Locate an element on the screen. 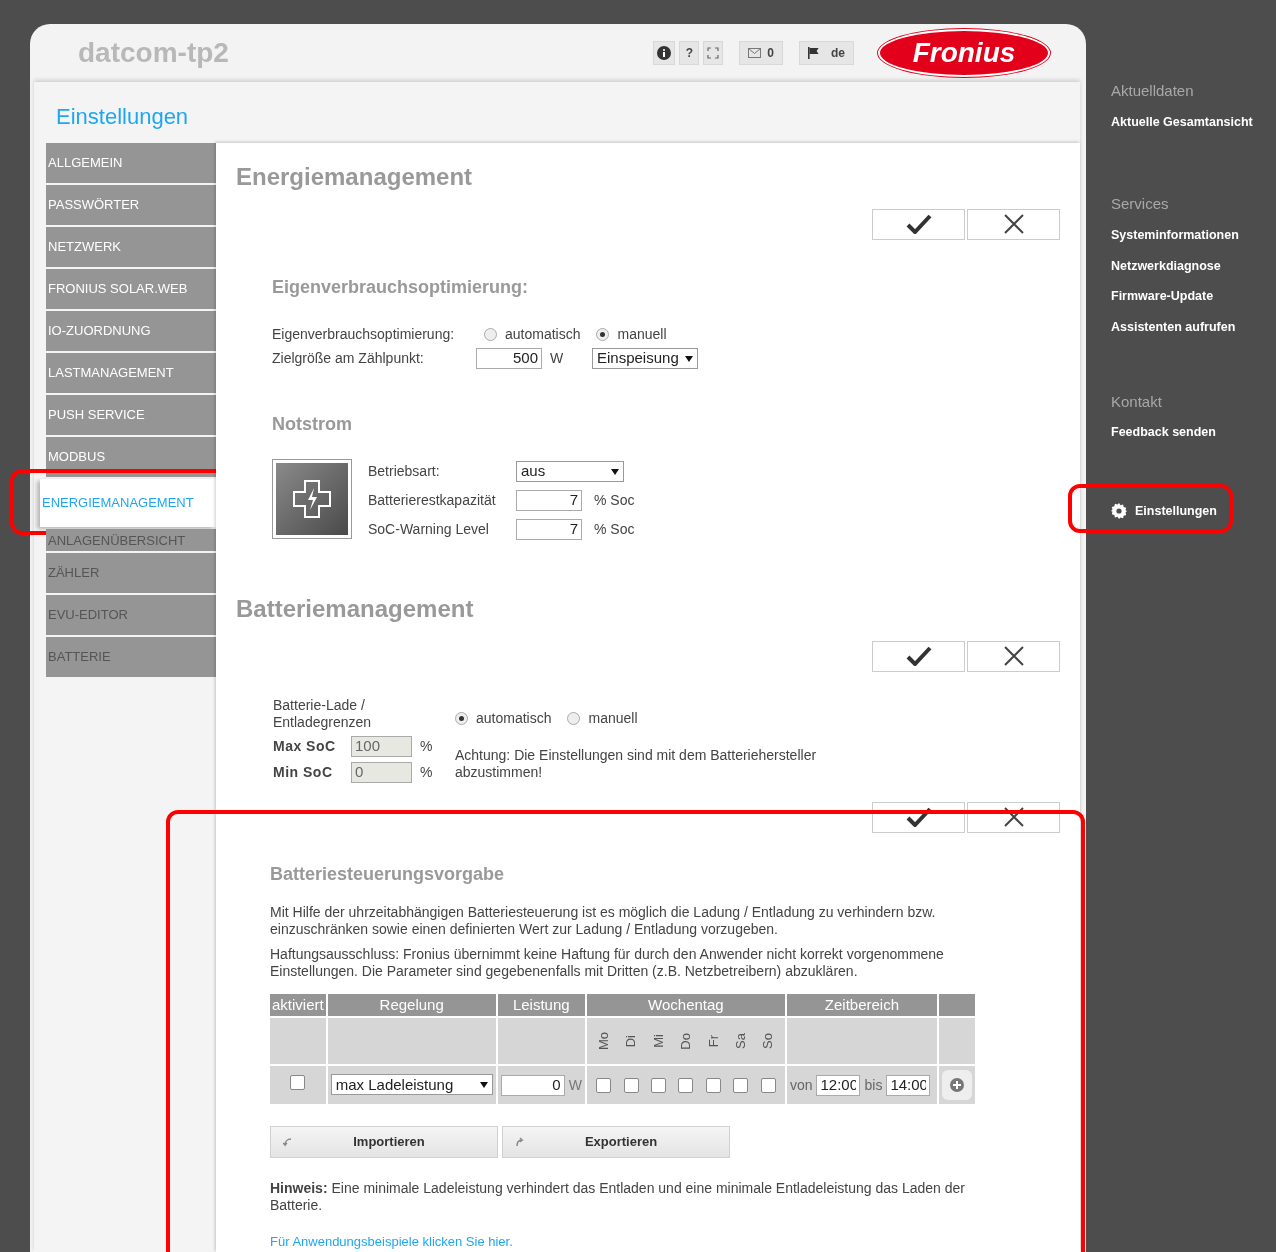 This screenshot has width=1276, height=1252. export-button: Exportieren is located at coordinates (616, 1142).